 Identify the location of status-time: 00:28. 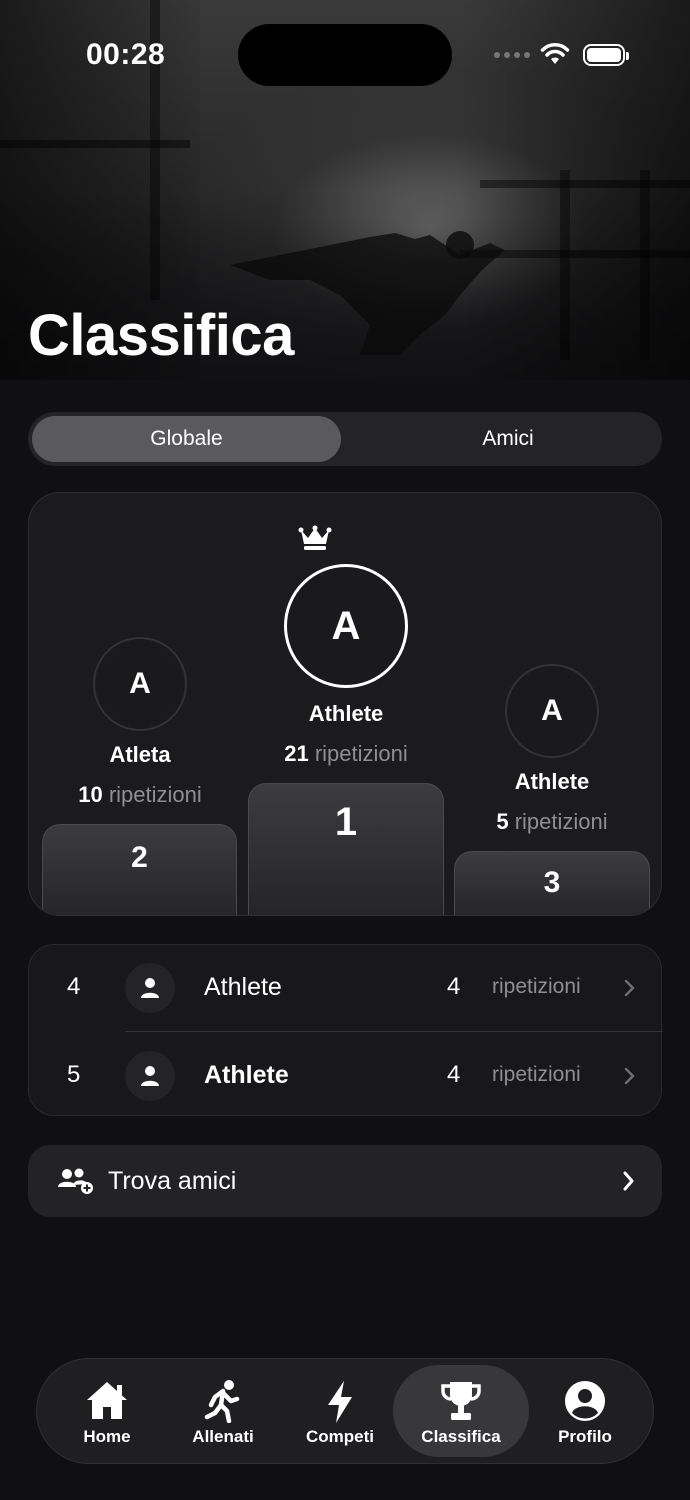
(126, 54).